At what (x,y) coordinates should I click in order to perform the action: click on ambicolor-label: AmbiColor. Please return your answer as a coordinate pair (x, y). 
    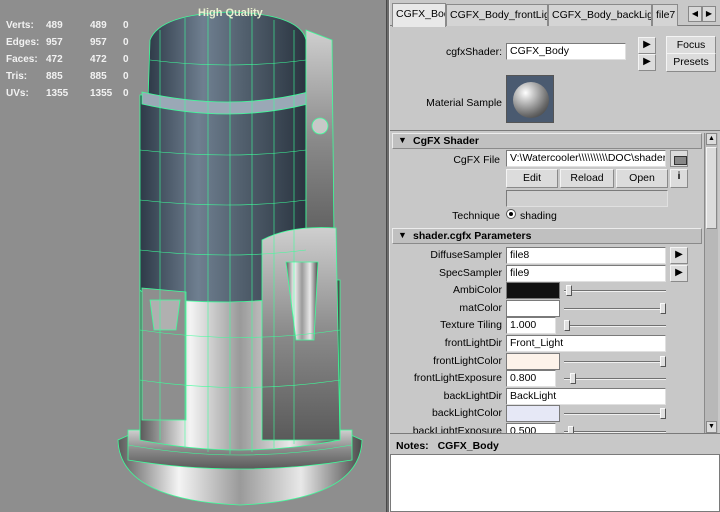
    Looking at the image, I should click on (477, 290).